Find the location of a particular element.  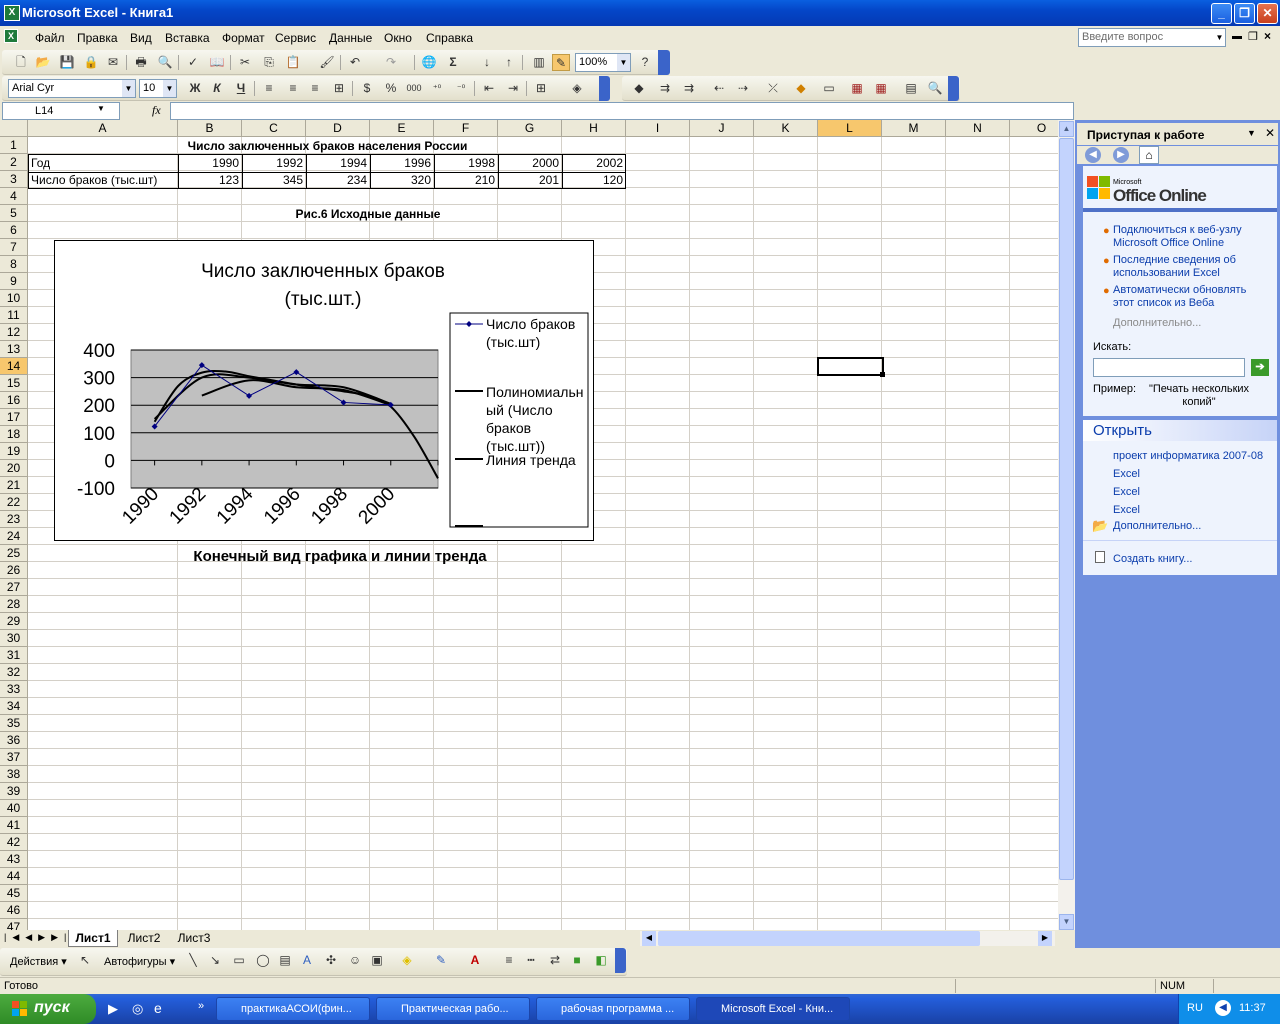

select-pointer-icon: ↖ is located at coordinates (85, 960).